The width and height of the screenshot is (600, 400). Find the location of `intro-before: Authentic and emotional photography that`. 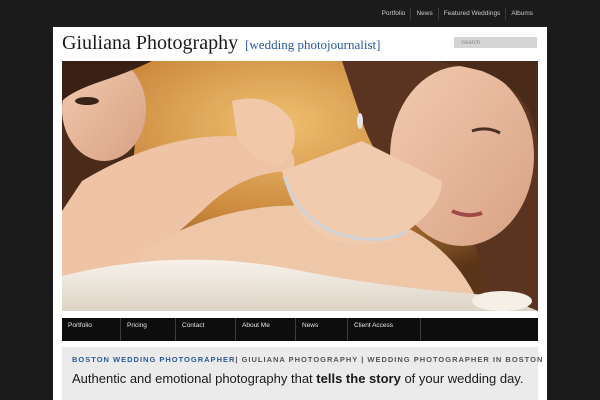

intro-before: Authentic and emotional photography that is located at coordinates (194, 378).